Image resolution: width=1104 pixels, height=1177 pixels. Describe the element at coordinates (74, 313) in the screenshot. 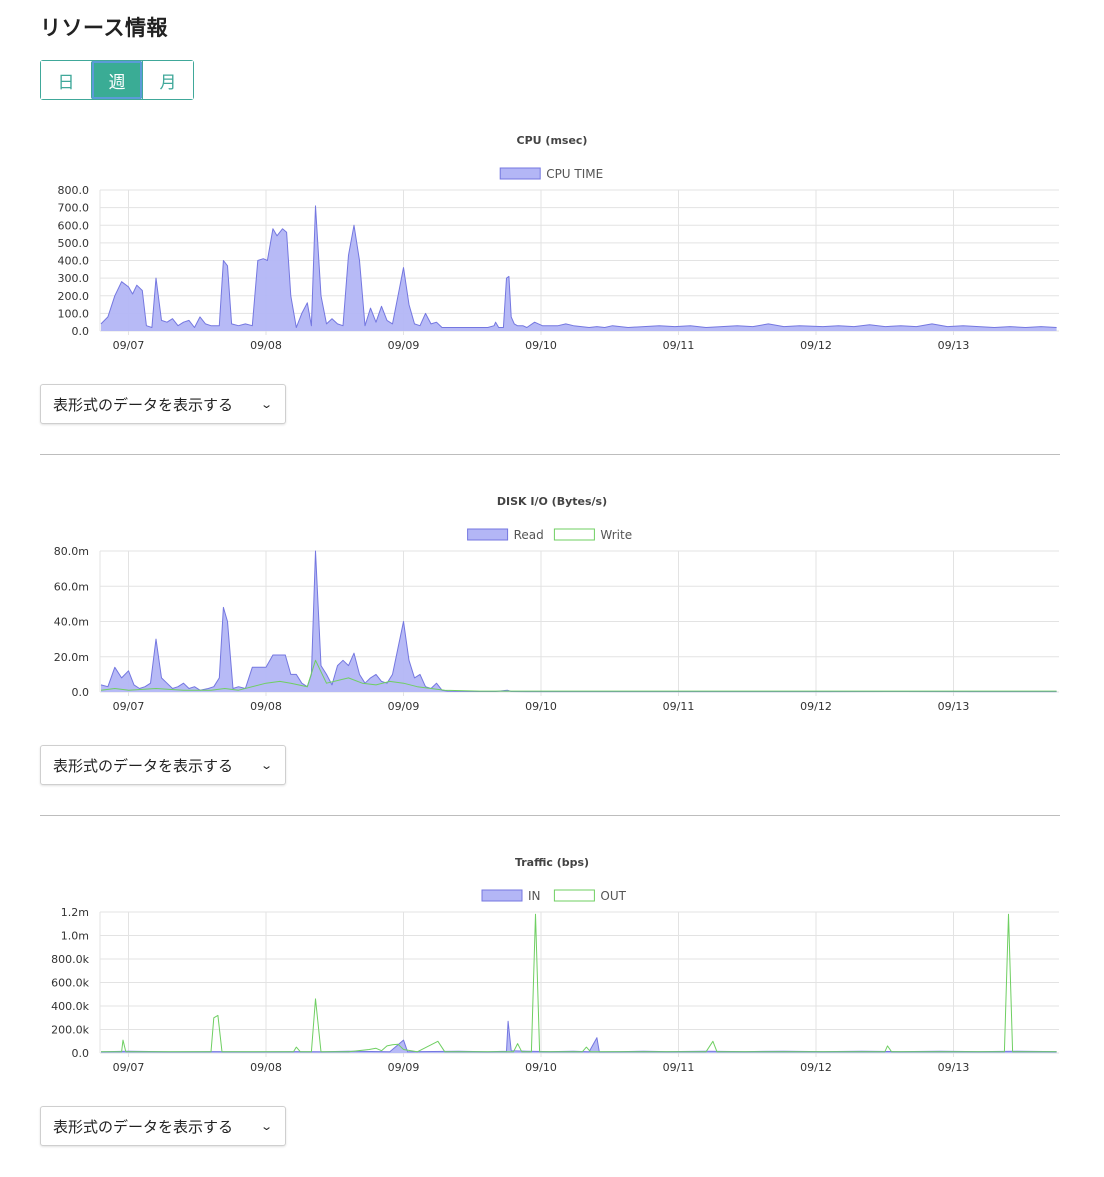

I see `y-tick-label: 100.0` at that location.